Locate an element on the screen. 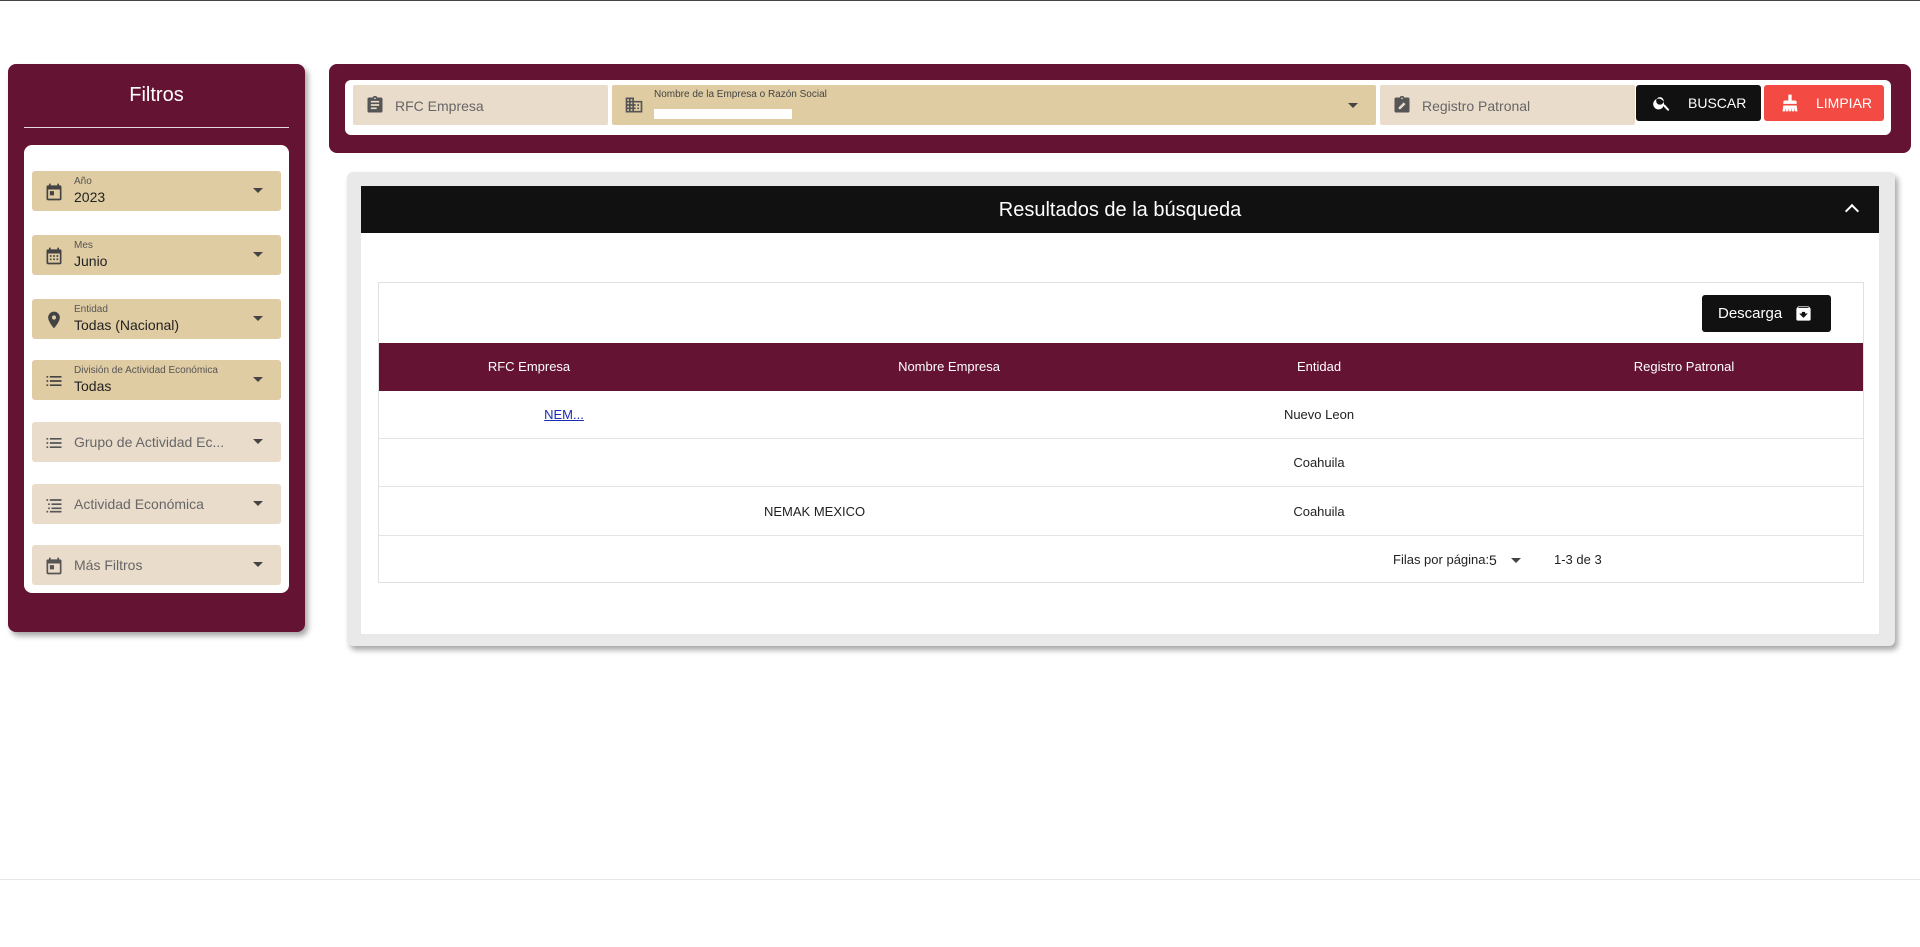 The height and width of the screenshot is (947, 1920). search-button: BUSCAR is located at coordinates (1698, 103).